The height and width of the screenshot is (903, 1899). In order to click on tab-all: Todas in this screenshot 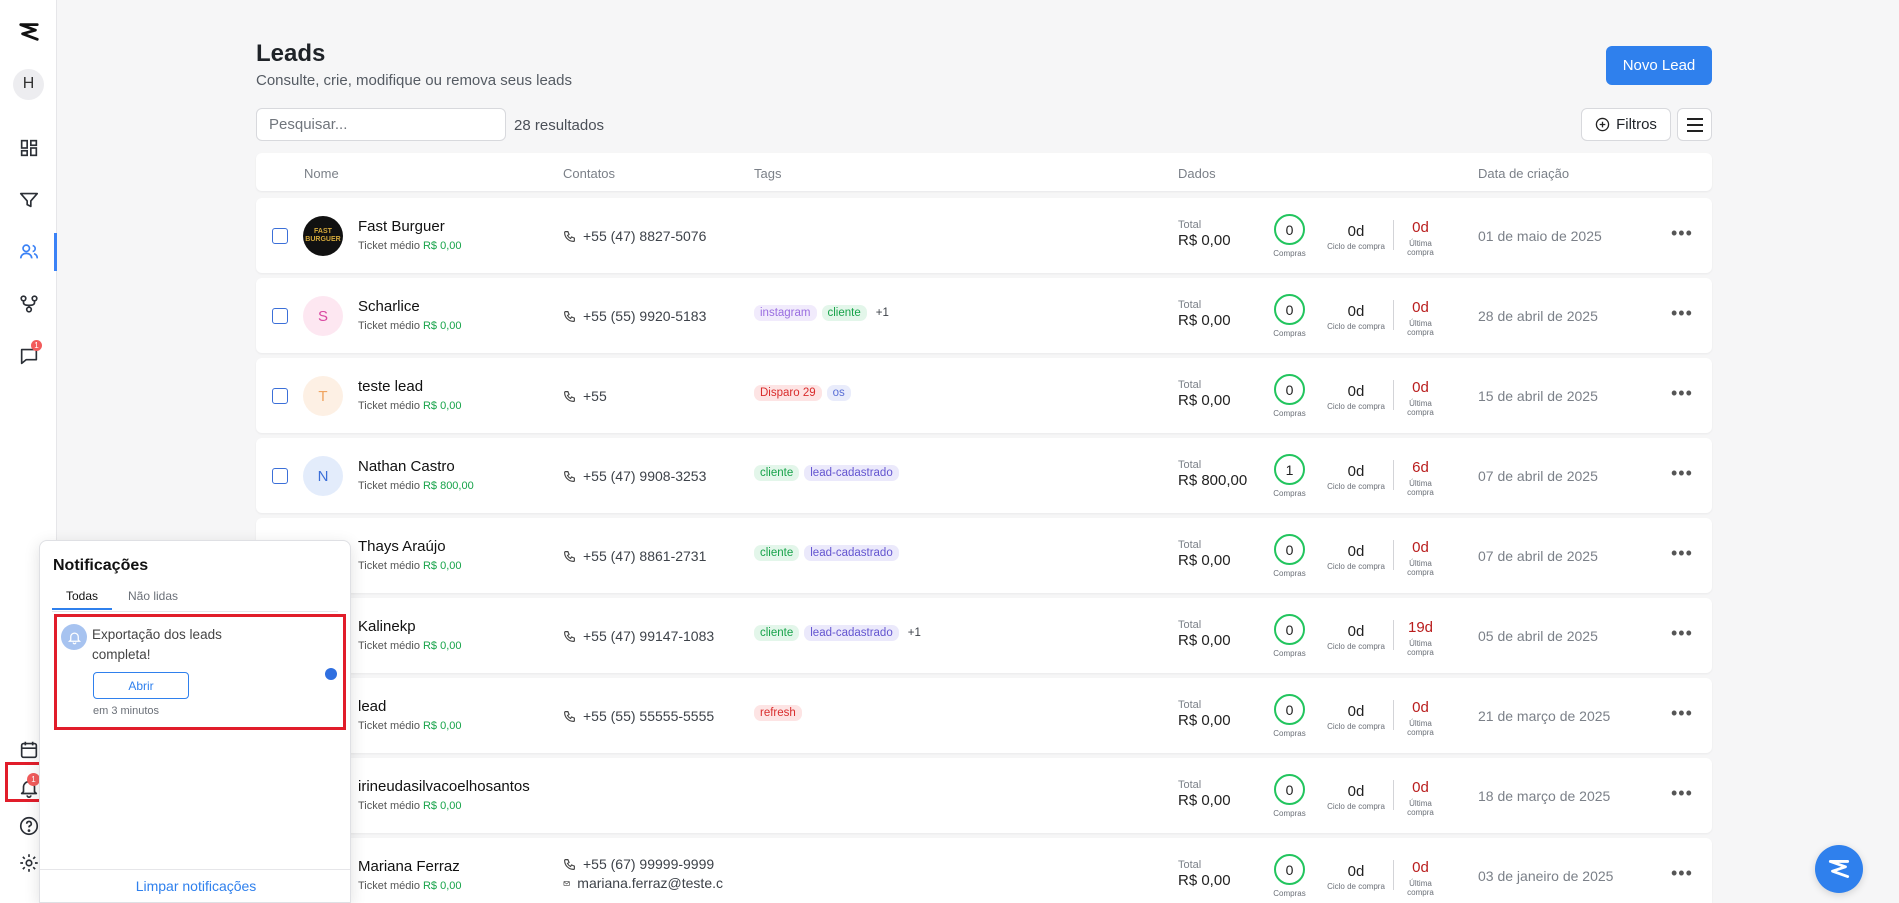, I will do `click(82, 599)`.